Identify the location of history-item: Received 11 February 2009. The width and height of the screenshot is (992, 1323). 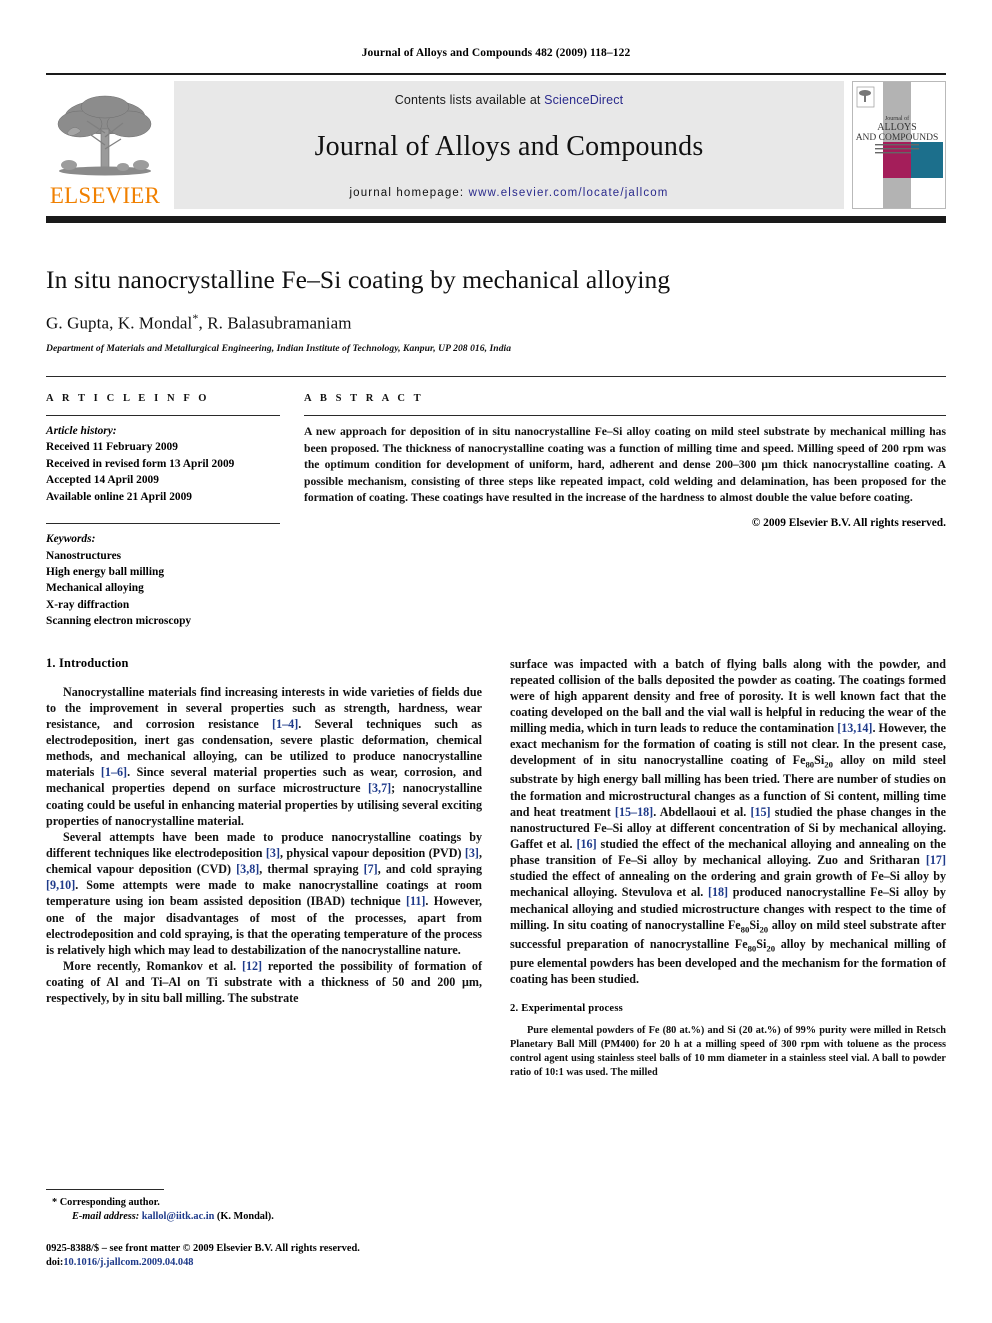
(112, 447).